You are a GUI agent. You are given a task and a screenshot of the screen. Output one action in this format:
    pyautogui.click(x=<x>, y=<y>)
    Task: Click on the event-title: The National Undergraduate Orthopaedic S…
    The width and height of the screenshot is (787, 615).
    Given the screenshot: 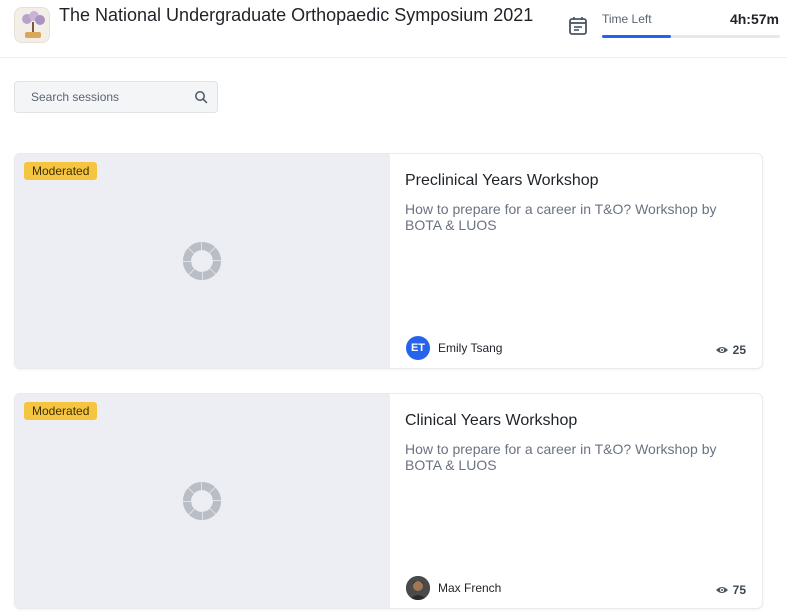 What is the action you would take?
    pyautogui.click(x=296, y=15)
    